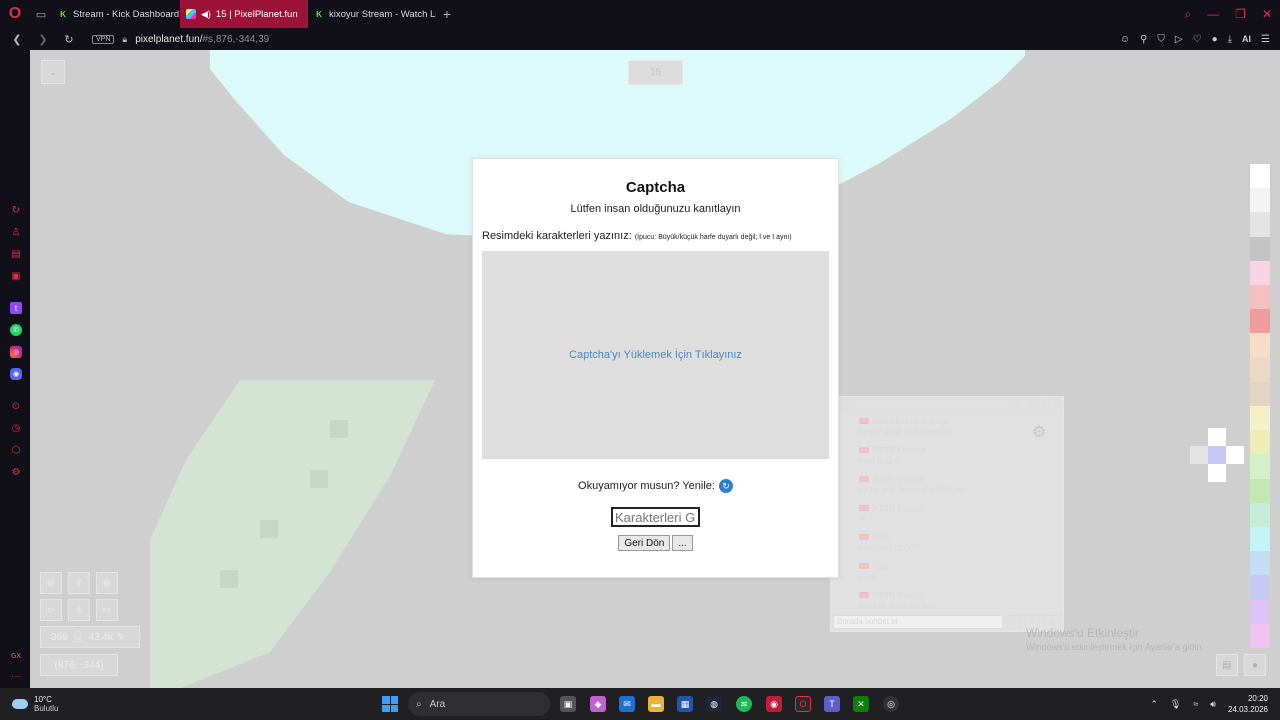  Describe the element at coordinates (1197, 39) in the screenshot. I see `heart-icon: ♡` at that location.